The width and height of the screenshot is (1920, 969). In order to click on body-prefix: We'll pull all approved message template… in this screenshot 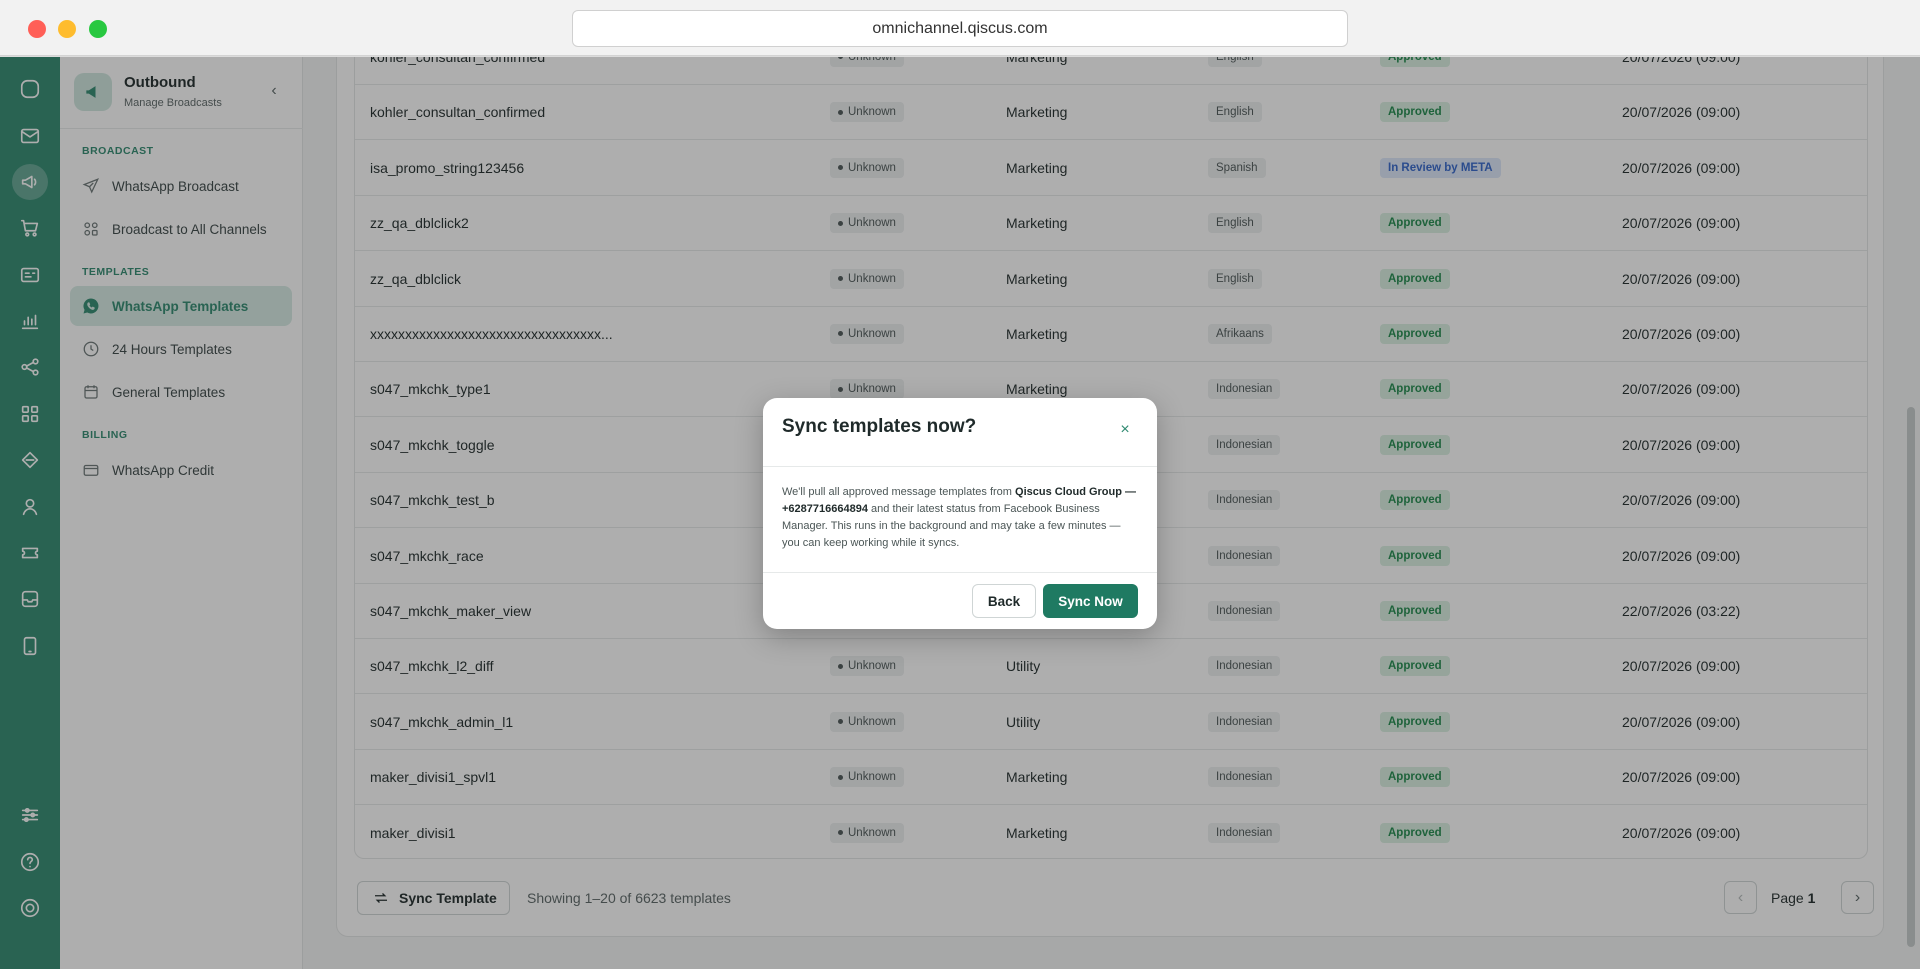, I will do `click(897, 492)`.